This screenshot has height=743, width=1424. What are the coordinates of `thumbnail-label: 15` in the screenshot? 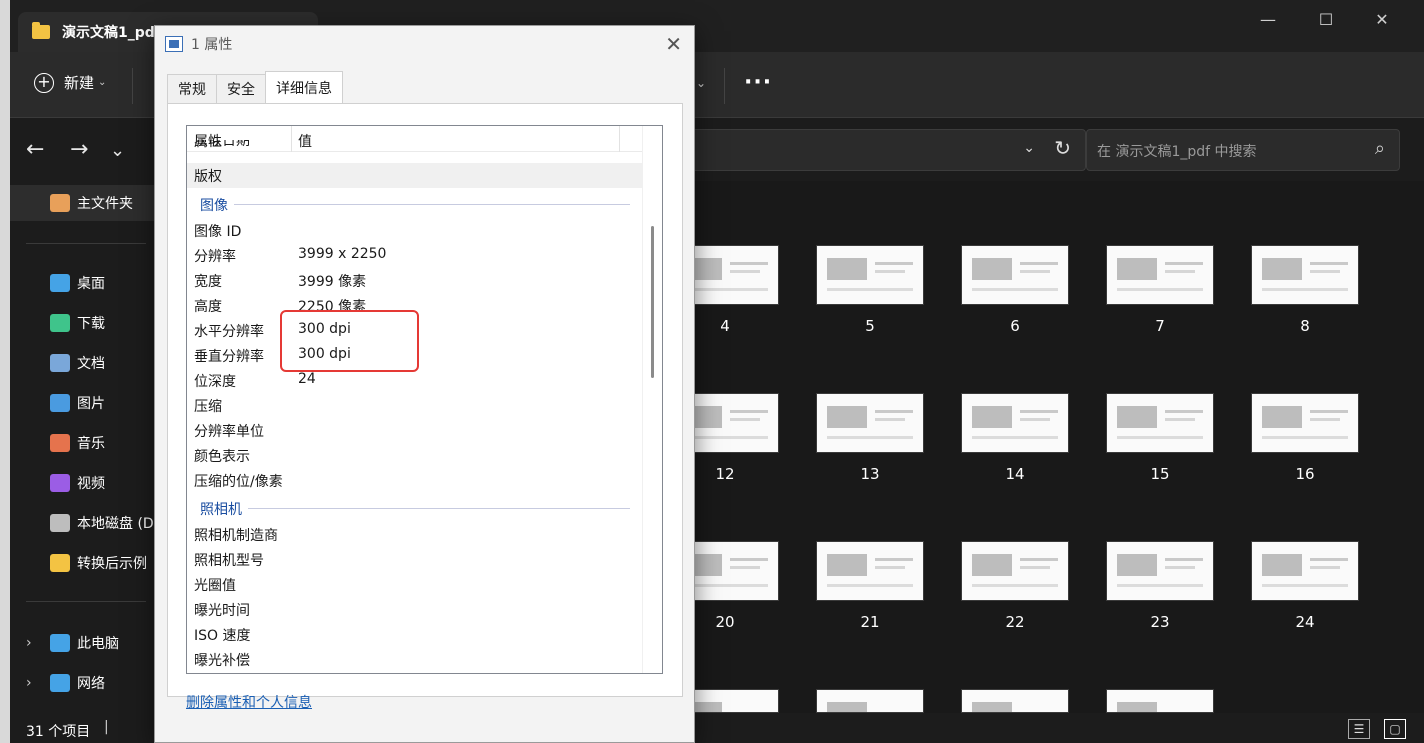 It's located at (1160, 474).